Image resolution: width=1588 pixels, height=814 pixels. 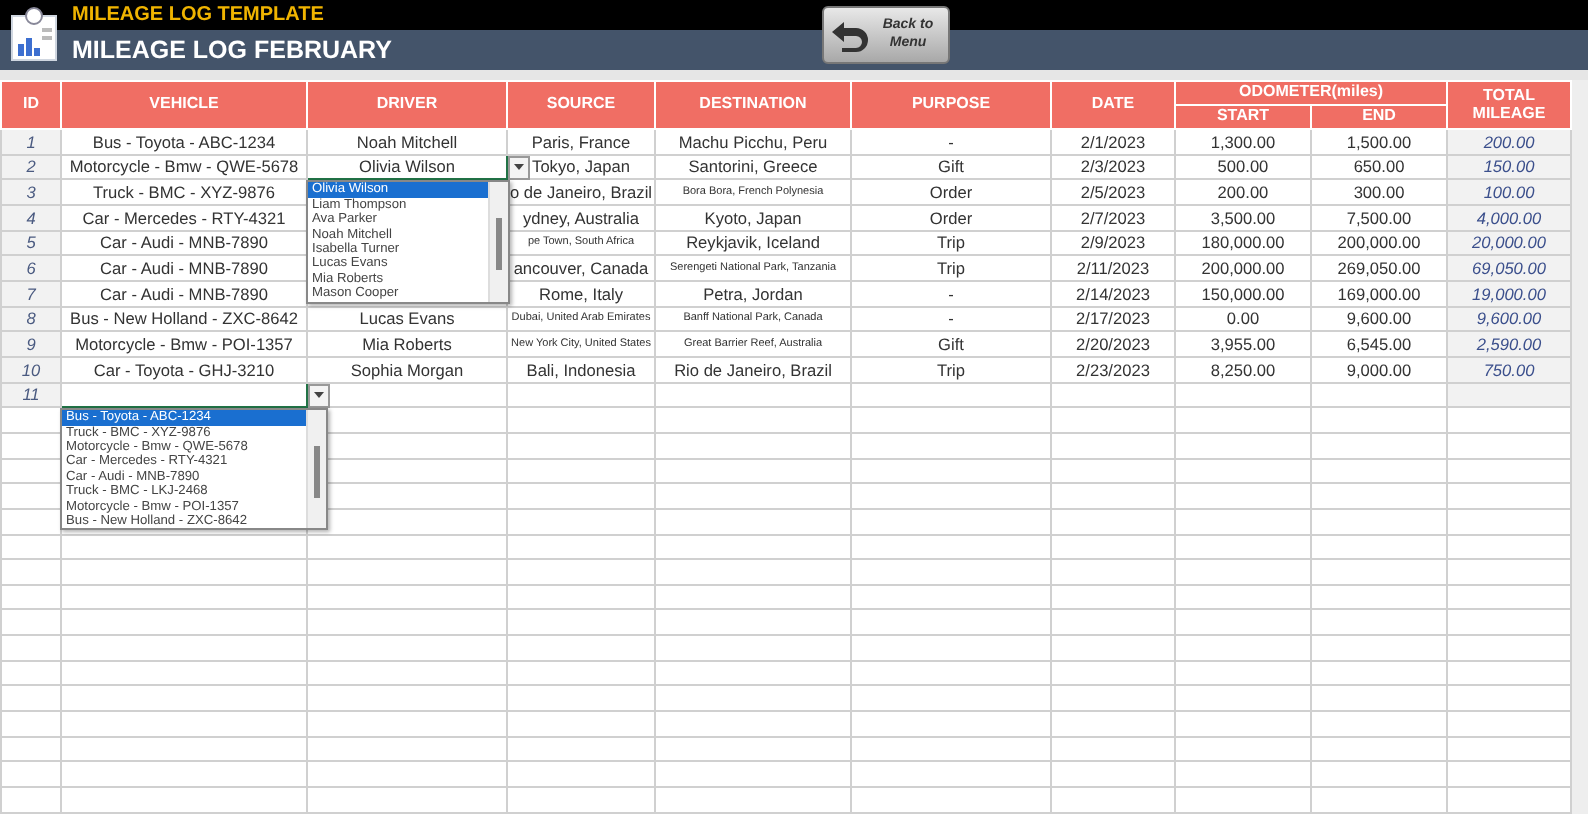 I want to click on table-cell: Bali, Indonesia, so click(x=581, y=369).